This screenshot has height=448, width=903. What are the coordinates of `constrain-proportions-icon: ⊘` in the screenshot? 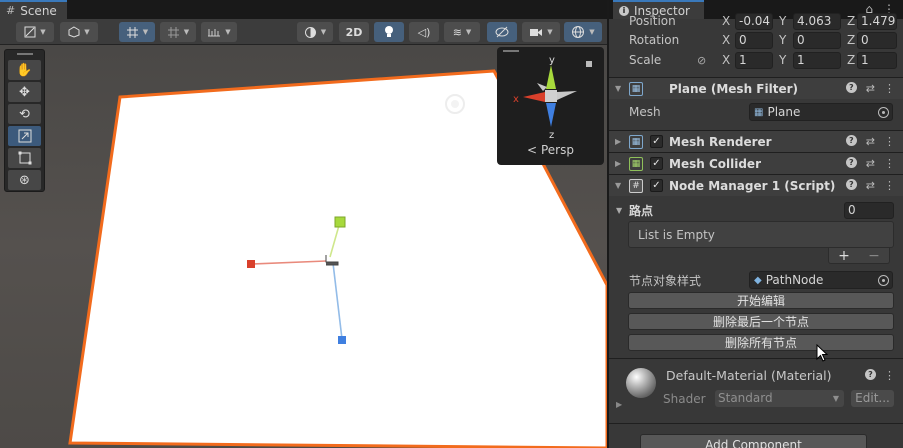 It's located at (701, 60).